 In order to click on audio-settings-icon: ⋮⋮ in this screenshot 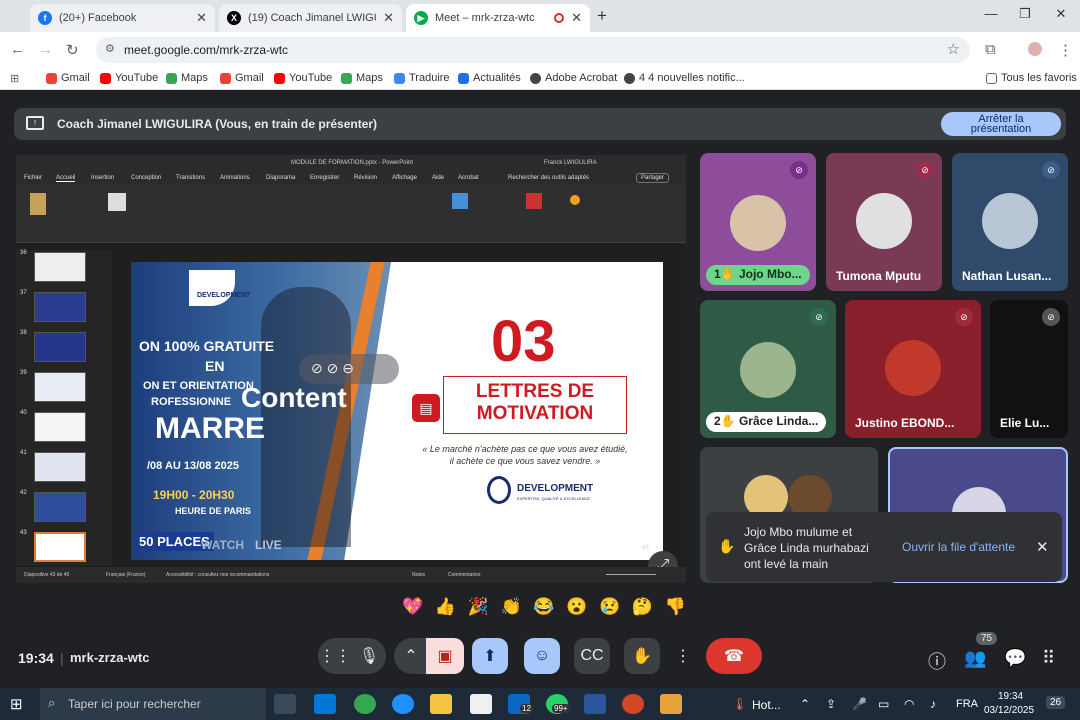, I will do `click(335, 656)`.